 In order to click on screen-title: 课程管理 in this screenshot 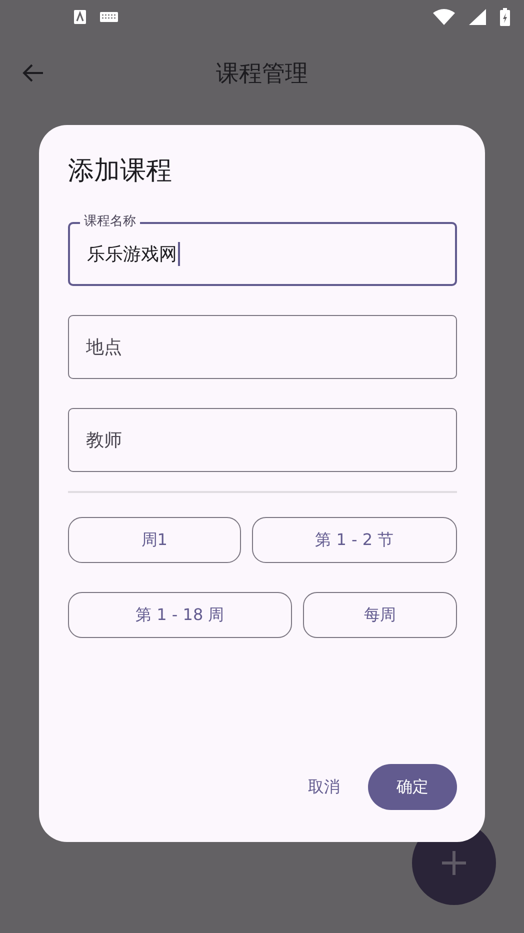, I will do `click(262, 74)`.